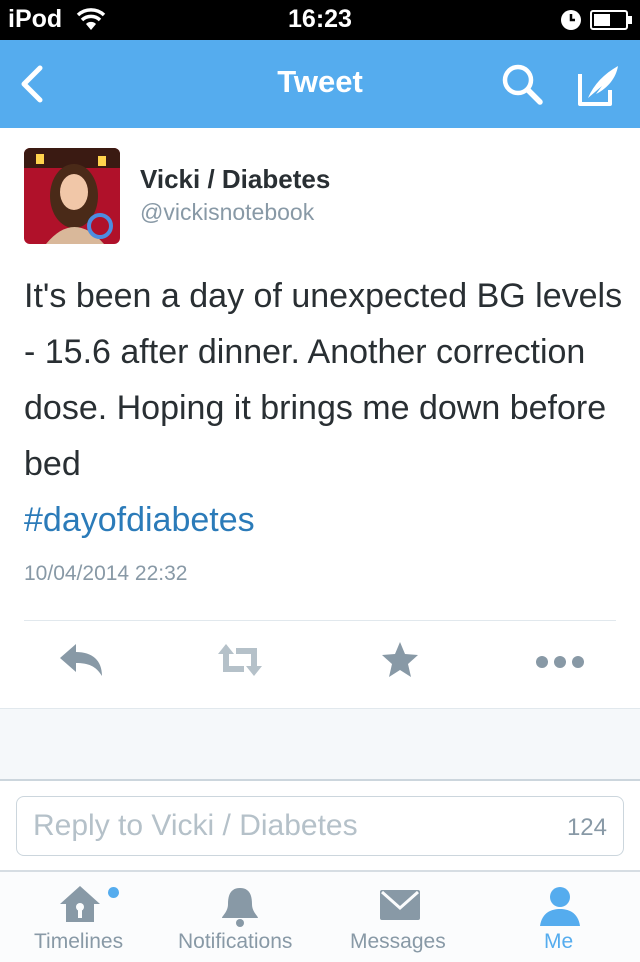  I want to click on tab-label: Me, so click(559, 941).